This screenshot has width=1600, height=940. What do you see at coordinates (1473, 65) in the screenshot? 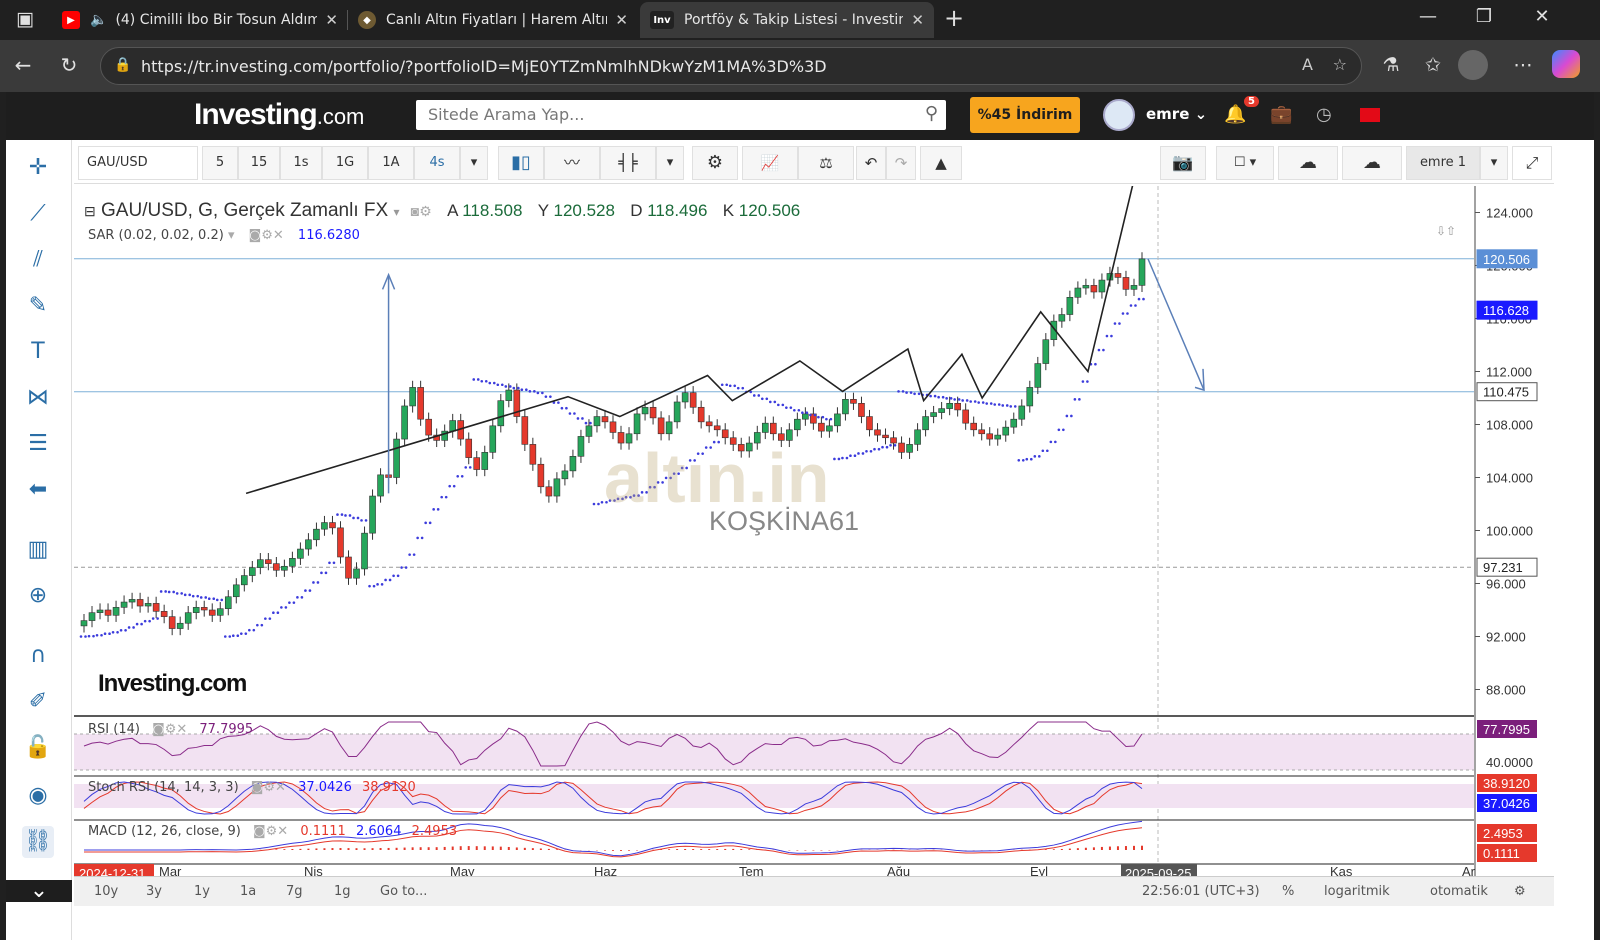
I see `profile-avatar` at bounding box center [1473, 65].